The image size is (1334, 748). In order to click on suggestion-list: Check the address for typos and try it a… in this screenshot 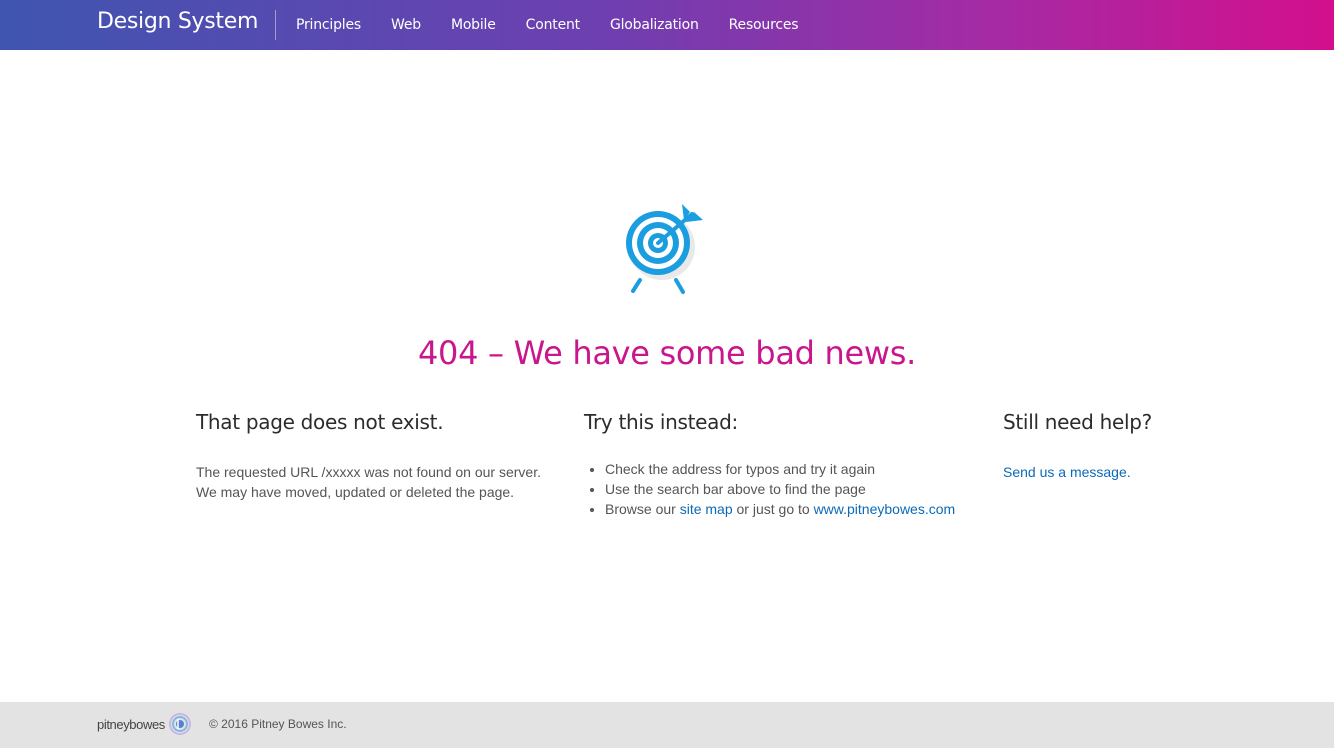, I will do `click(784, 489)`.